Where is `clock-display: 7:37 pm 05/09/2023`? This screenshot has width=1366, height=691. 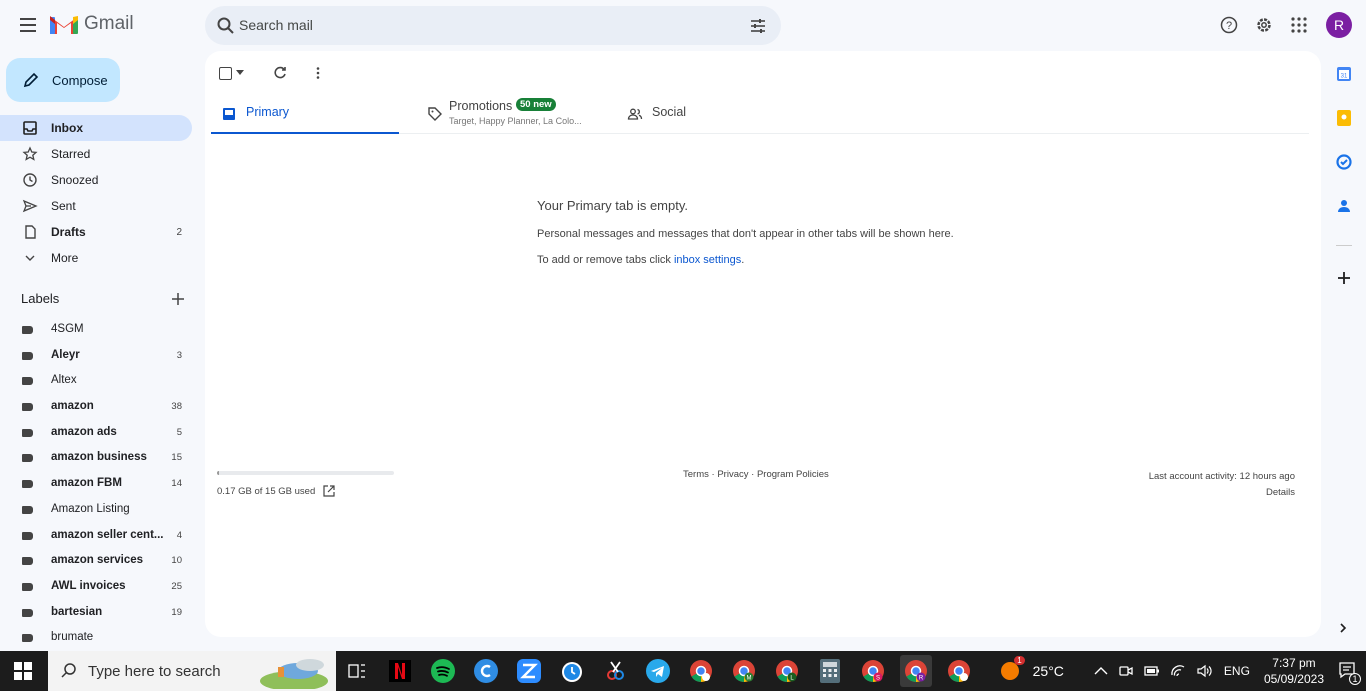 clock-display: 7:37 pm 05/09/2023 is located at coordinates (1294, 671).